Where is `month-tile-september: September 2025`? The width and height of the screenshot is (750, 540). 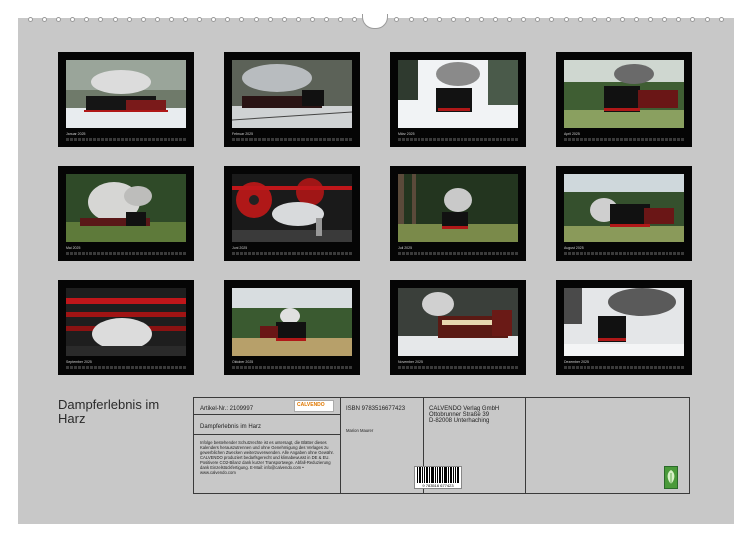 month-tile-september: September 2025 is located at coordinates (126, 327).